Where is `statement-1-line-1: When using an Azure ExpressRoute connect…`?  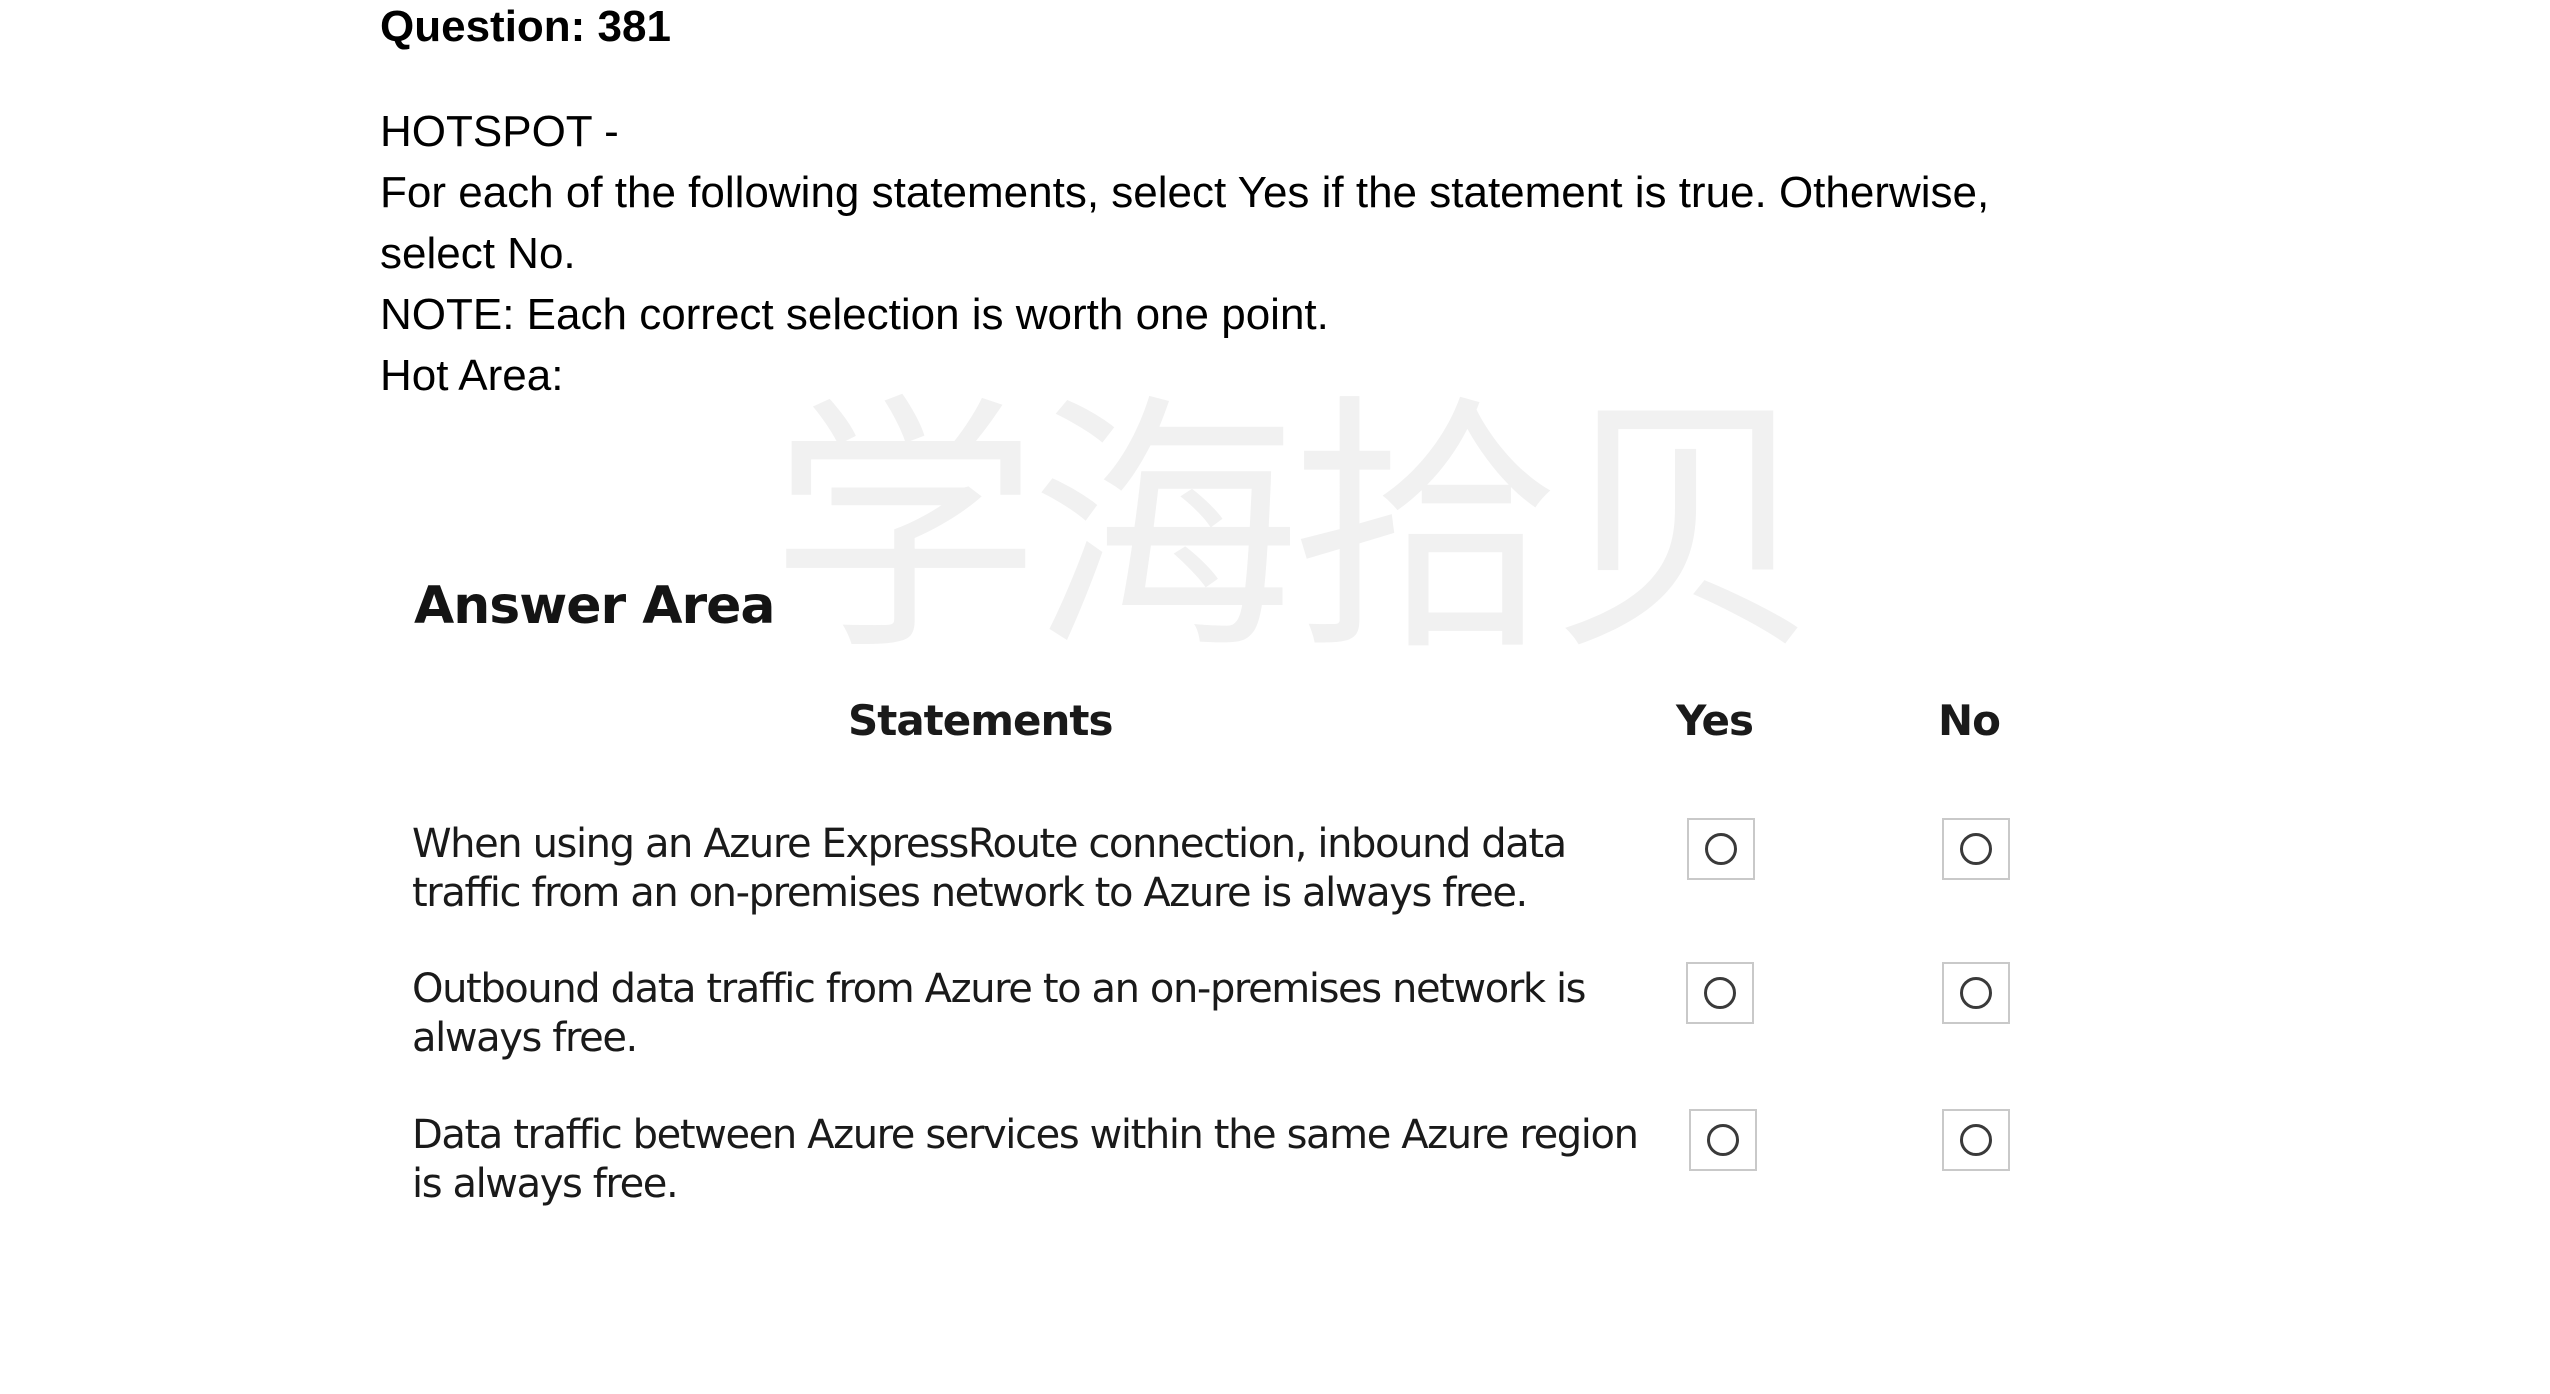
statement-1-line-1: When using an Azure ExpressRoute connect… is located at coordinates (989, 844).